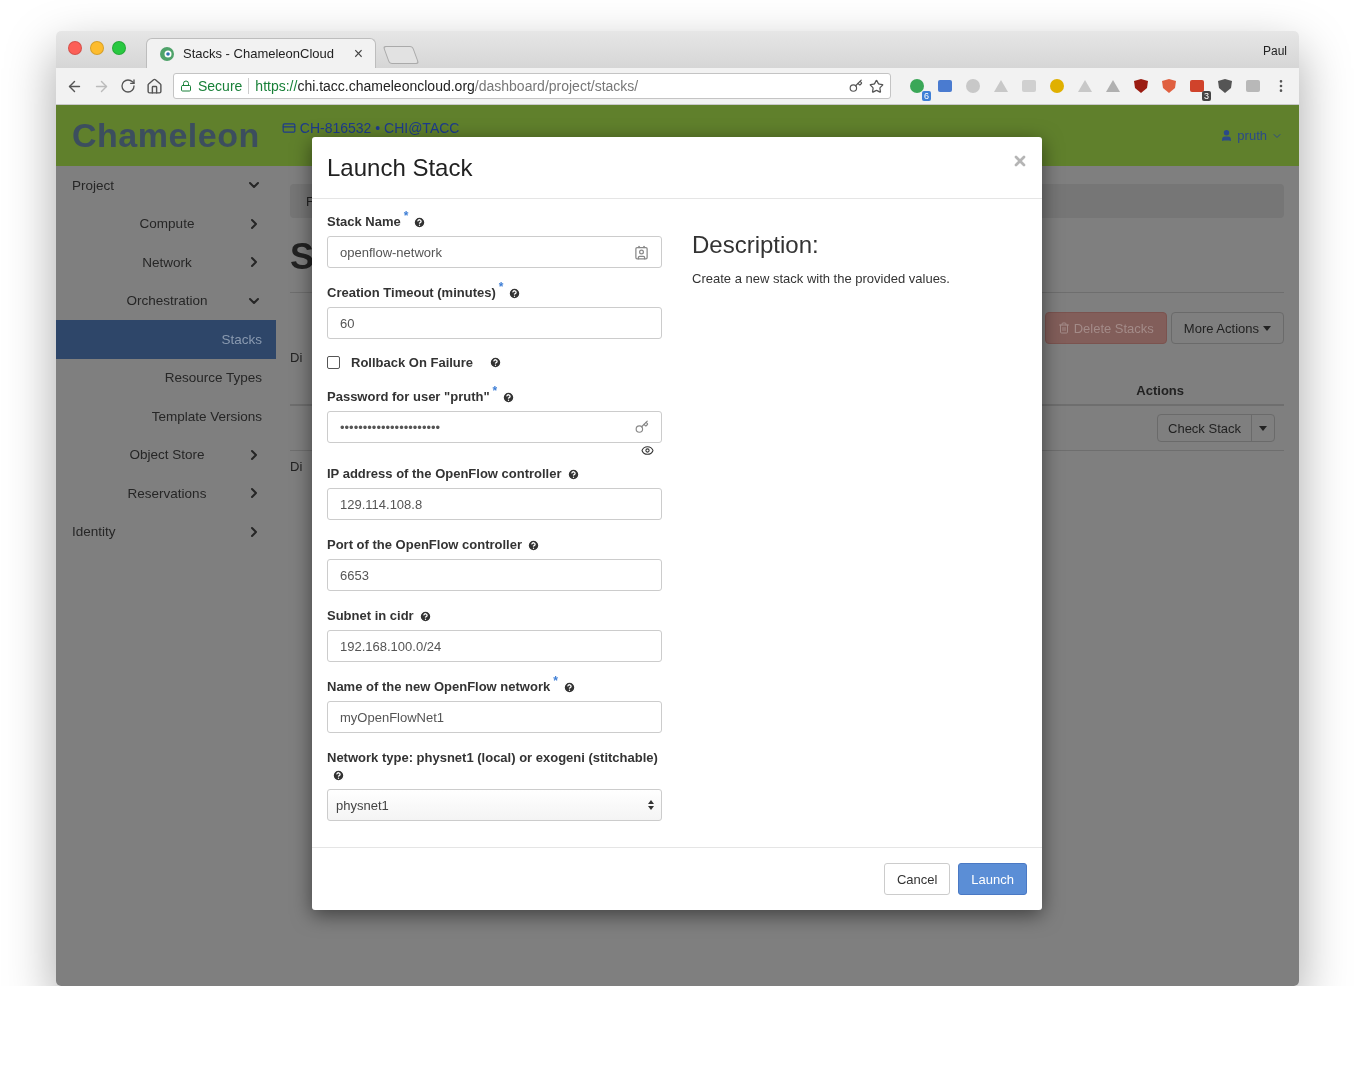 This screenshot has height=1066, width=1354. I want to click on more-actions-button: More Actions, so click(1227, 328).